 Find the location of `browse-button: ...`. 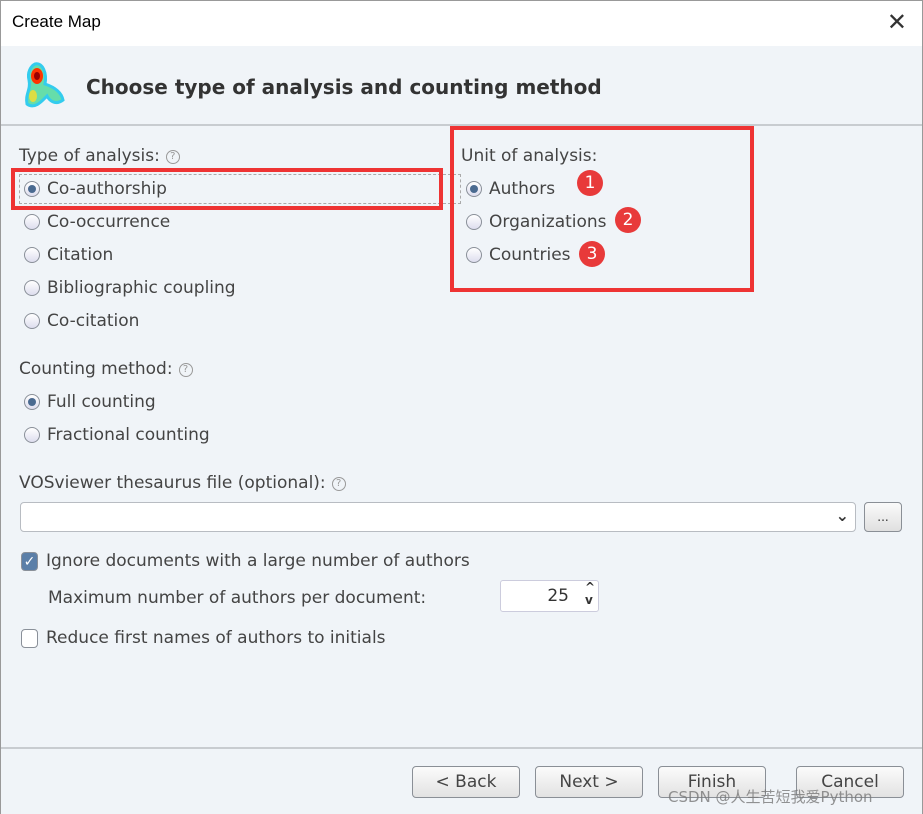

browse-button: ... is located at coordinates (883, 517).